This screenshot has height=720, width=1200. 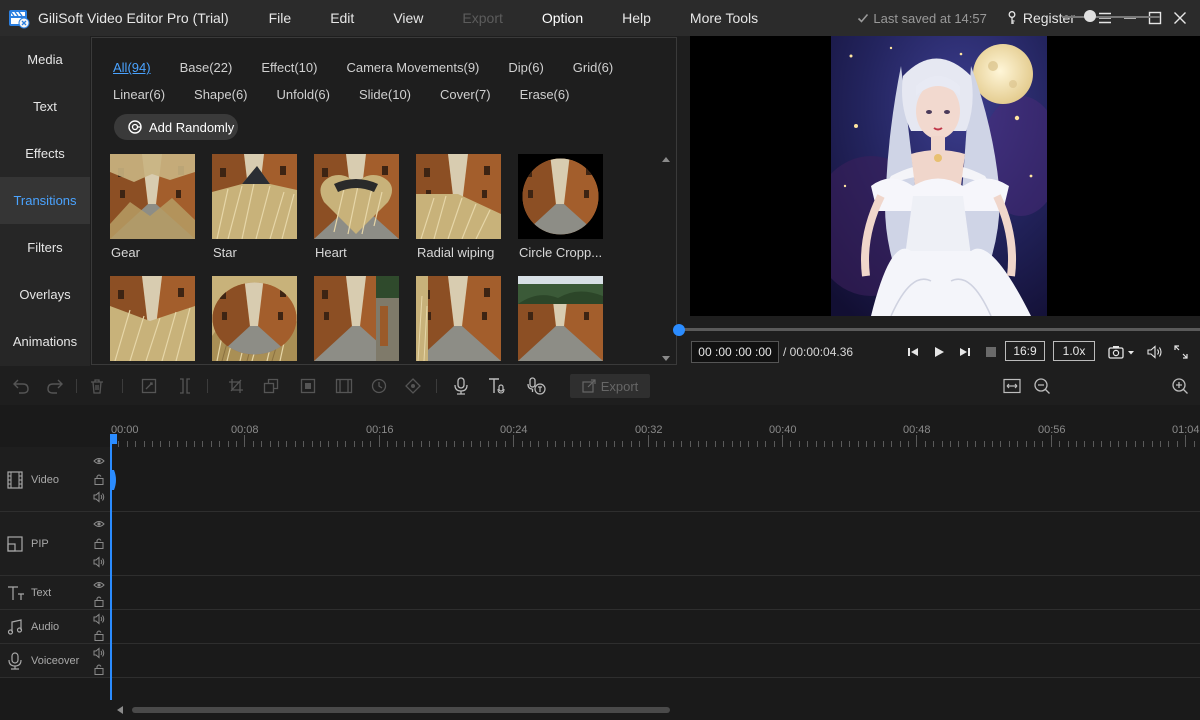 What do you see at coordinates (132, 67) in the screenshot?
I see `category-all: All(94)` at bounding box center [132, 67].